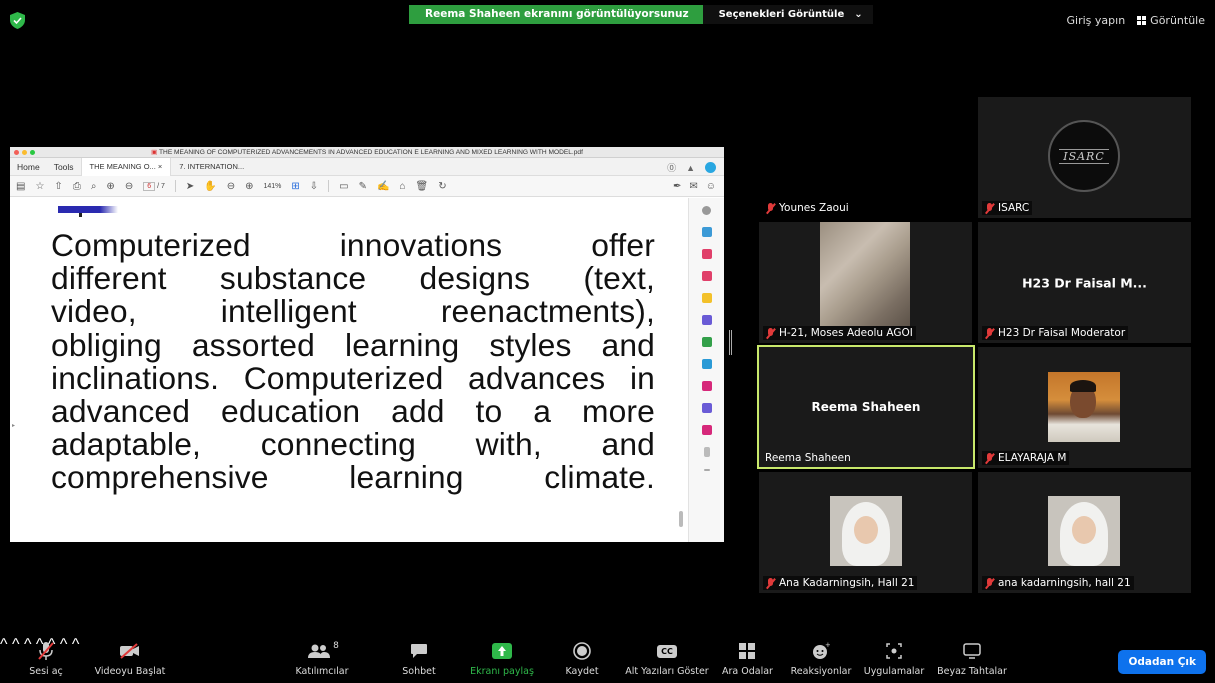 The height and width of the screenshot is (683, 1215). What do you see at coordinates (126, 166) in the screenshot?
I see `tab-document-1: THE MEANING O... ×` at bounding box center [126, 166].